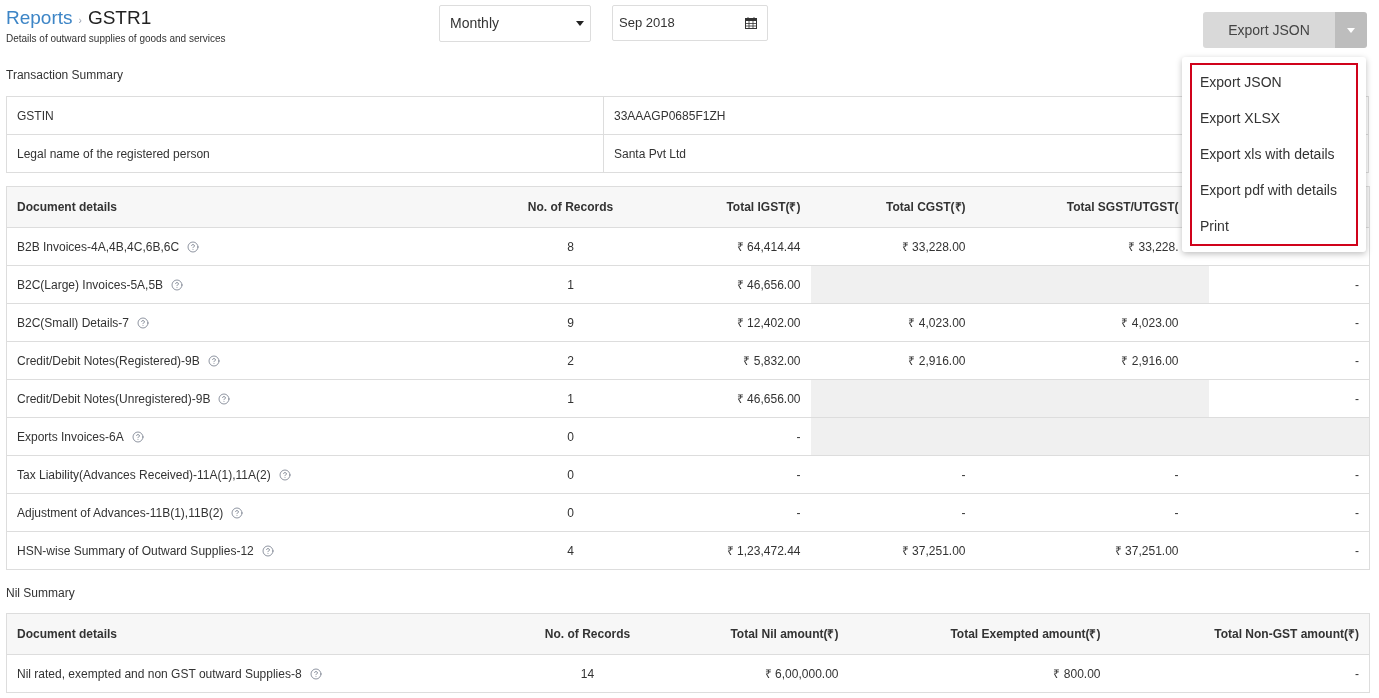 The image size is (1379, 698). Describe the element at coordinates (90, 285) in the screenshot. I see `table-cell-text: B2C(Large) Invoices-5A,5B` at that location.